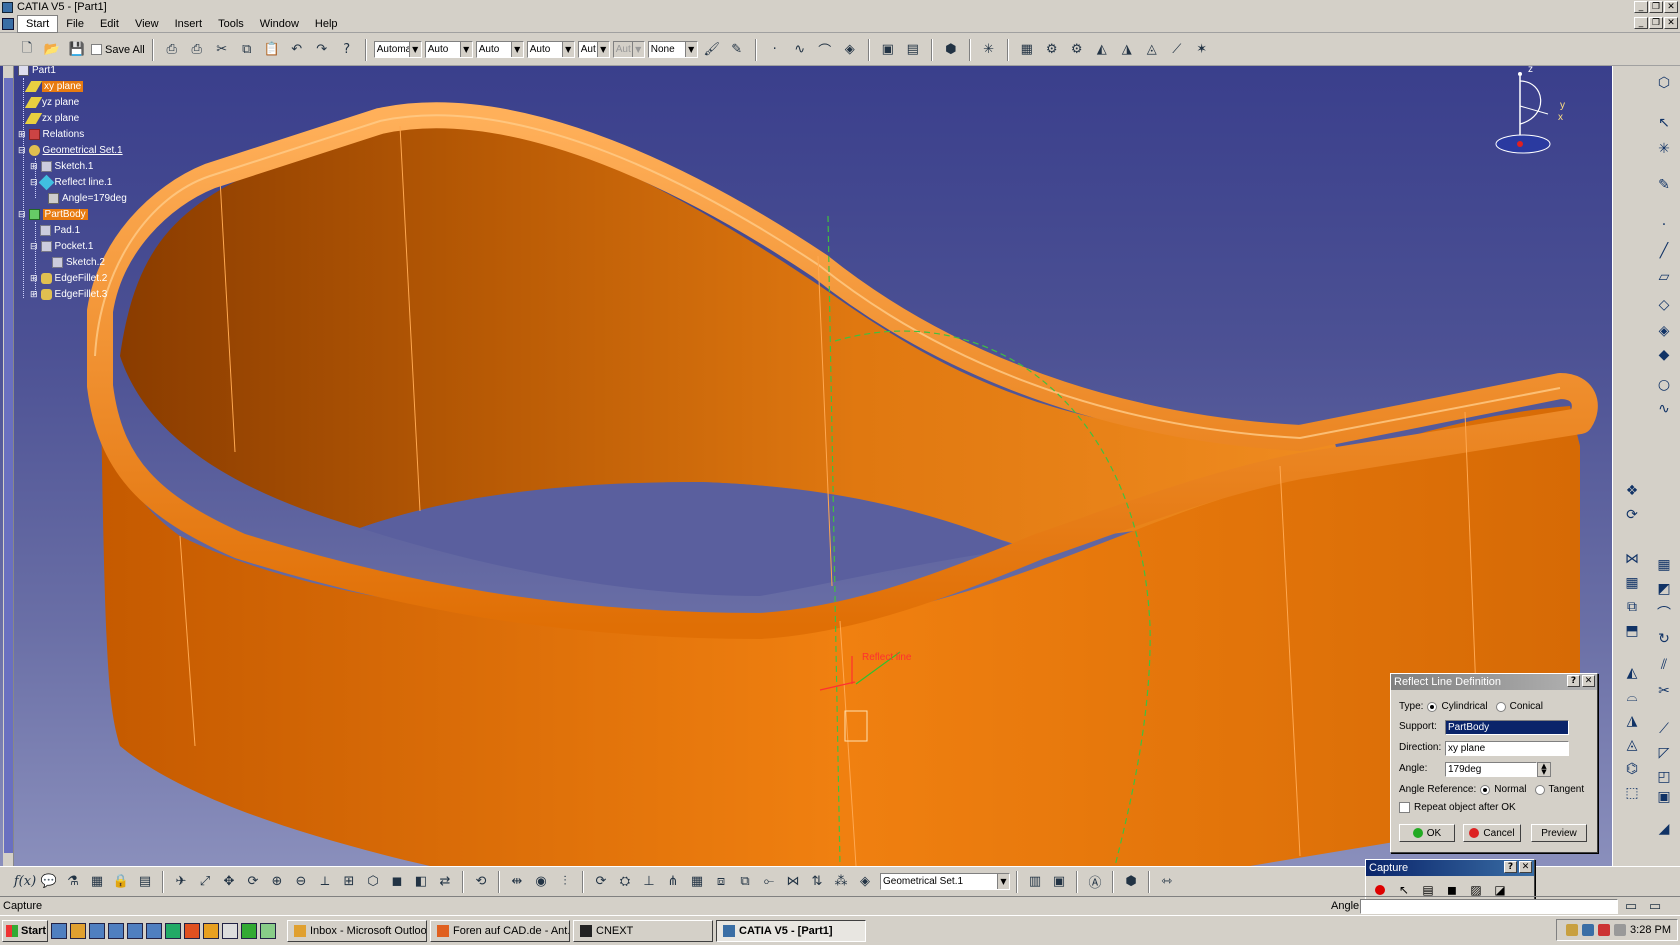 The width and height of the screenshot is (1680, 945). Describe the element at coordinates (1535, 116) in the screenshot. I see `compass-widget` at that location.